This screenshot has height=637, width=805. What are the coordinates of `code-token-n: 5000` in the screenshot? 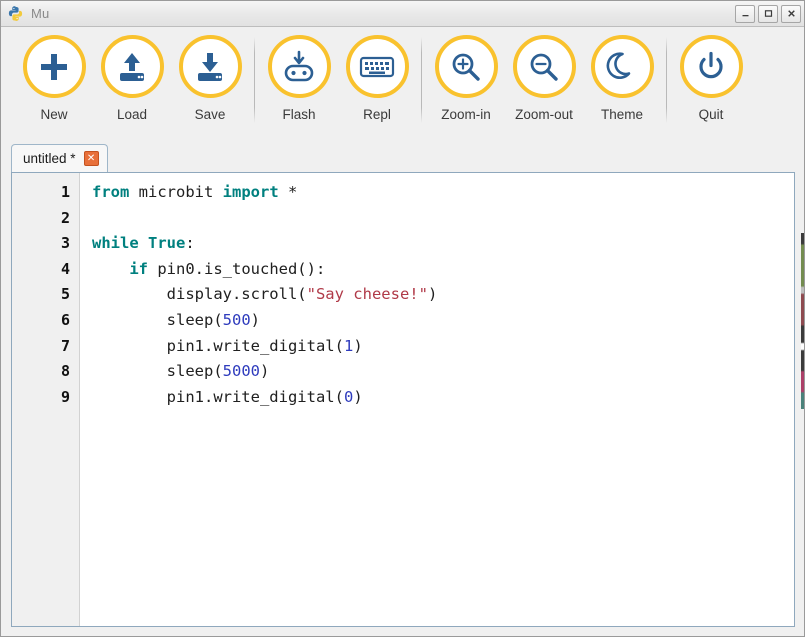 It's located at (241, 371).